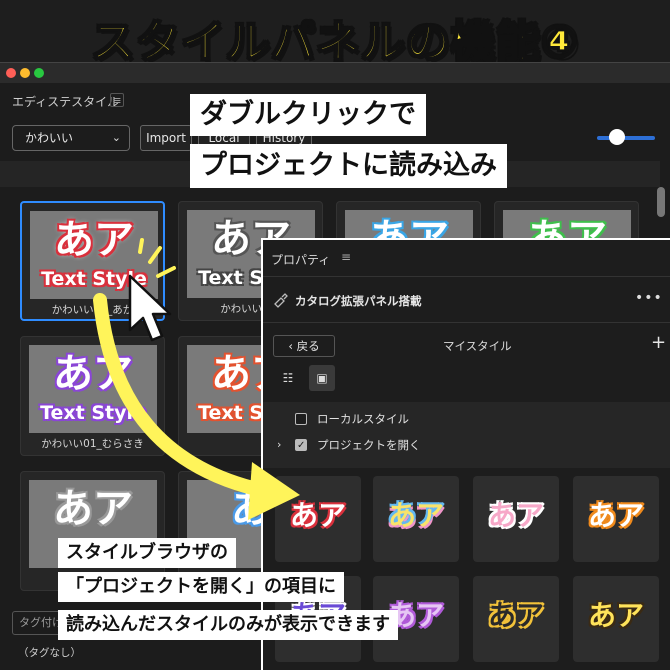  I want to click on list-item-open-project: › プロジェクトを開く, so click(466, 445).